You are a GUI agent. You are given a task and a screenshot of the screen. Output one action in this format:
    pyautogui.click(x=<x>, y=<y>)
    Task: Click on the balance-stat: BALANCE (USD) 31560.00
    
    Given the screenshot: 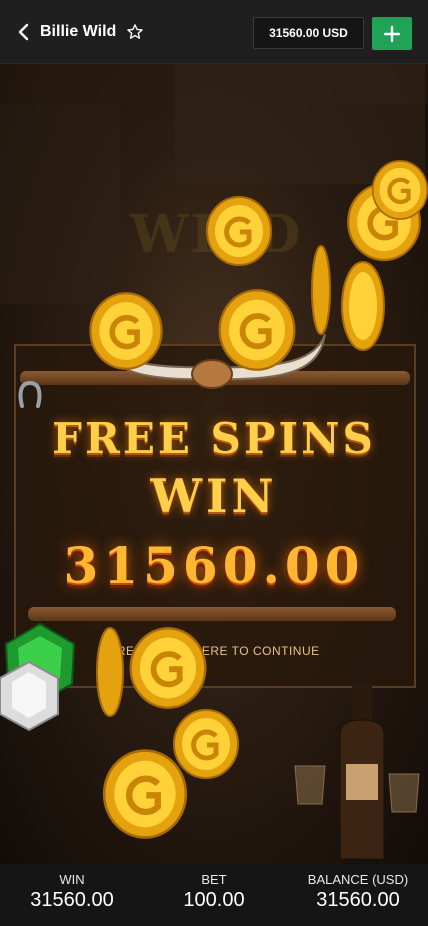 What is the action you would take?
    pyautogui.click(x=358, y=892)
    